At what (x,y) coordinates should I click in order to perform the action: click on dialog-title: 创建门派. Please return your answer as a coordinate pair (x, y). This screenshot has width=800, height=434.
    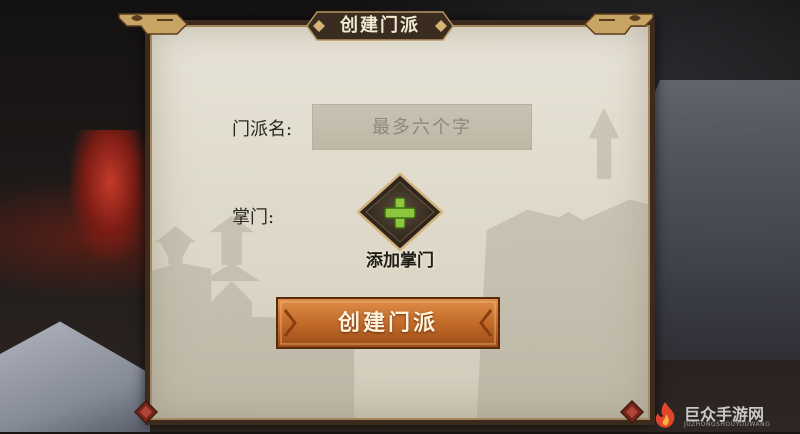
    Looking at the image, I should click on (380, 25).